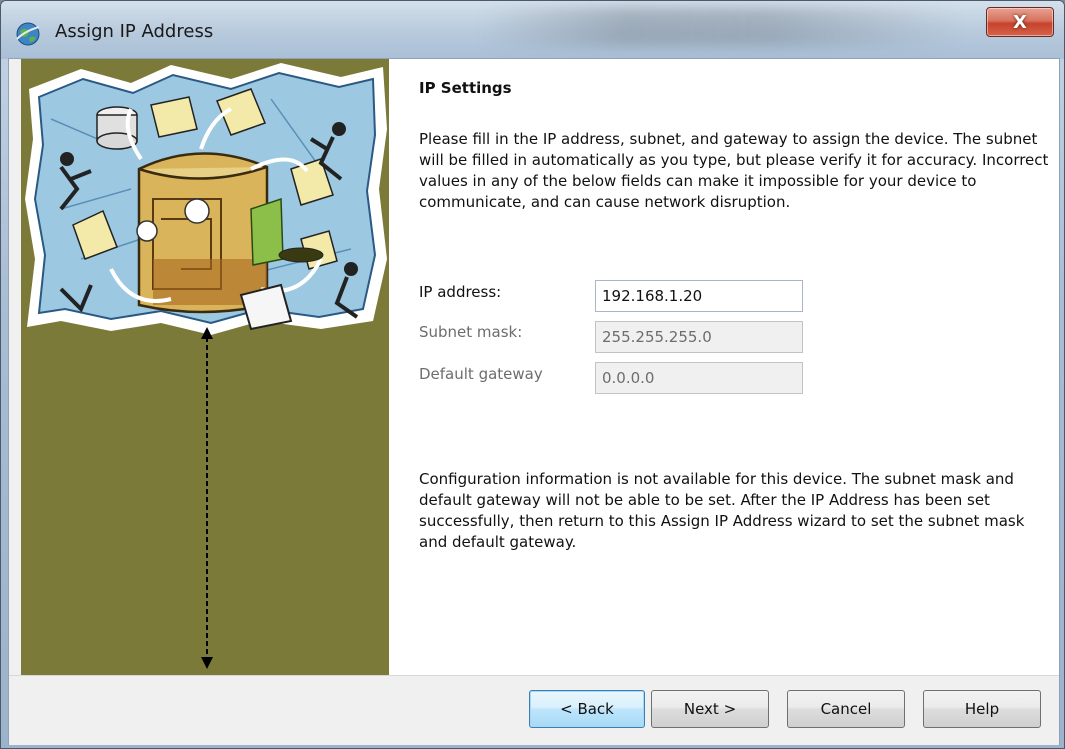 Image resolution: width=1065 pixels, height=749 pixels. Describe the element at coordinates (982, 709) in the screenshot. I see `help-button: Help` at that location.